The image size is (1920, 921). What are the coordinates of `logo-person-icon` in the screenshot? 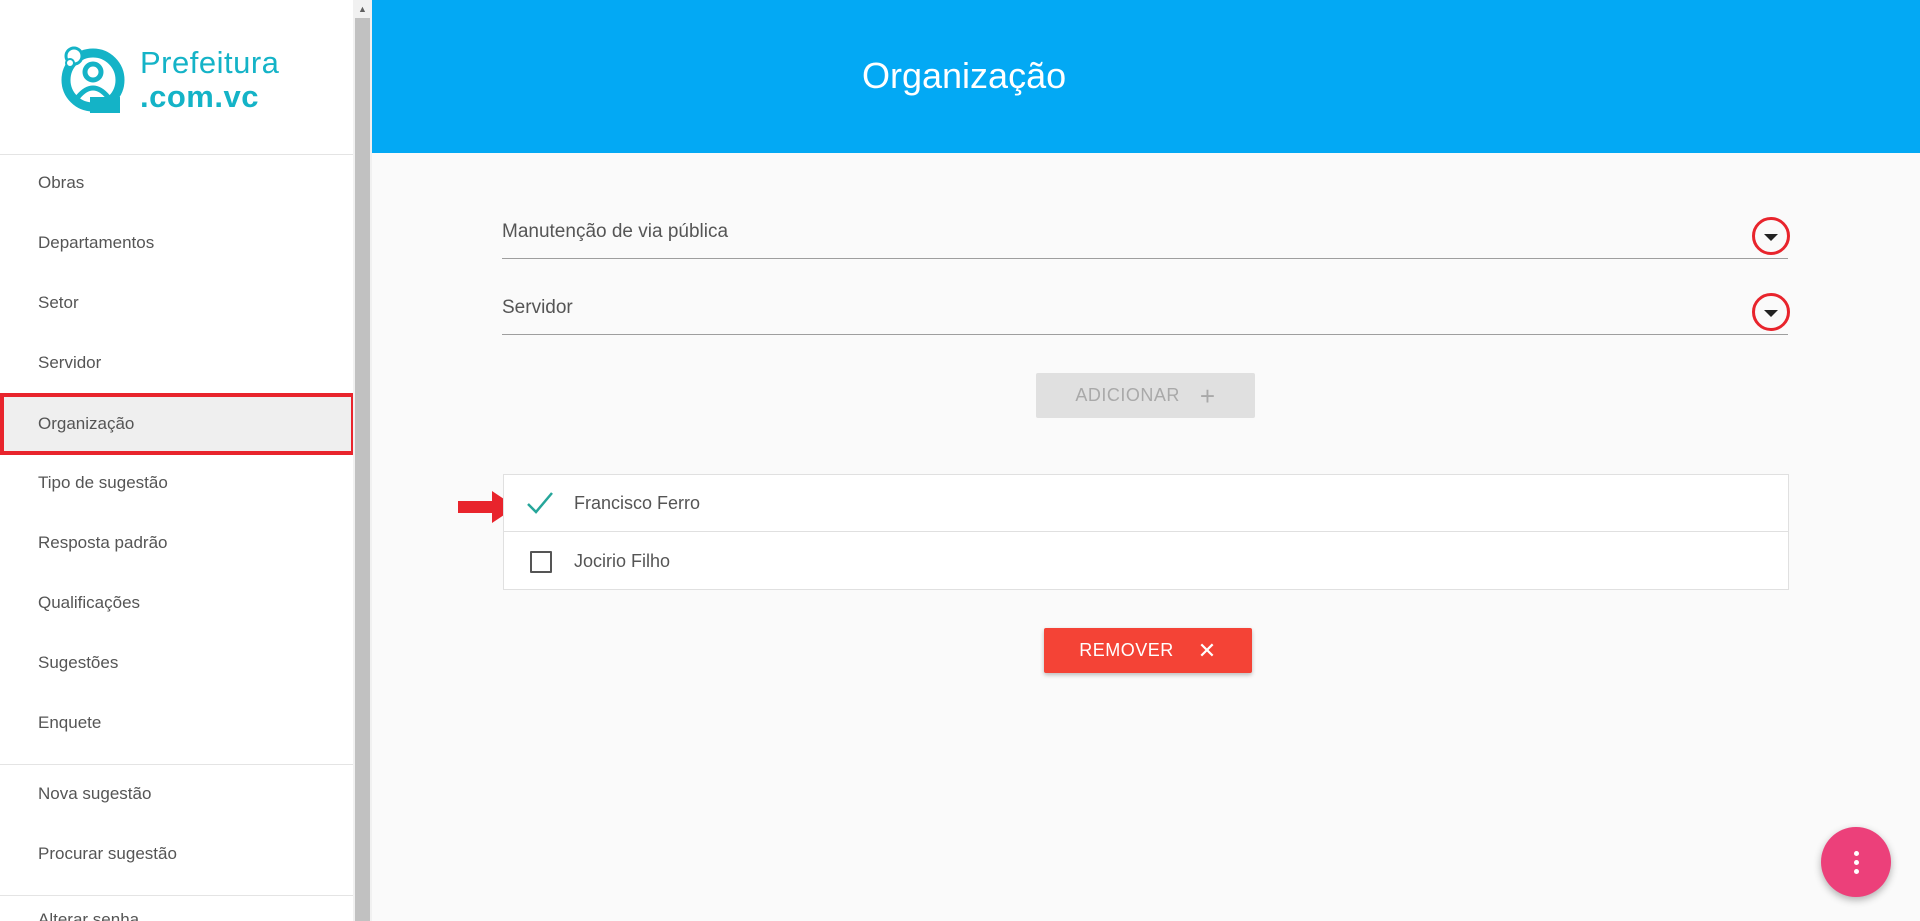 It's located at (93, 80).